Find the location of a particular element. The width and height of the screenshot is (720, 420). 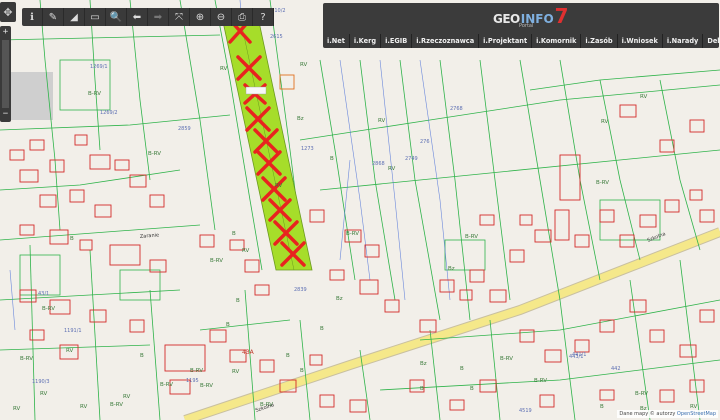

zoom-bar: + − is located at coordinates (5, 74).